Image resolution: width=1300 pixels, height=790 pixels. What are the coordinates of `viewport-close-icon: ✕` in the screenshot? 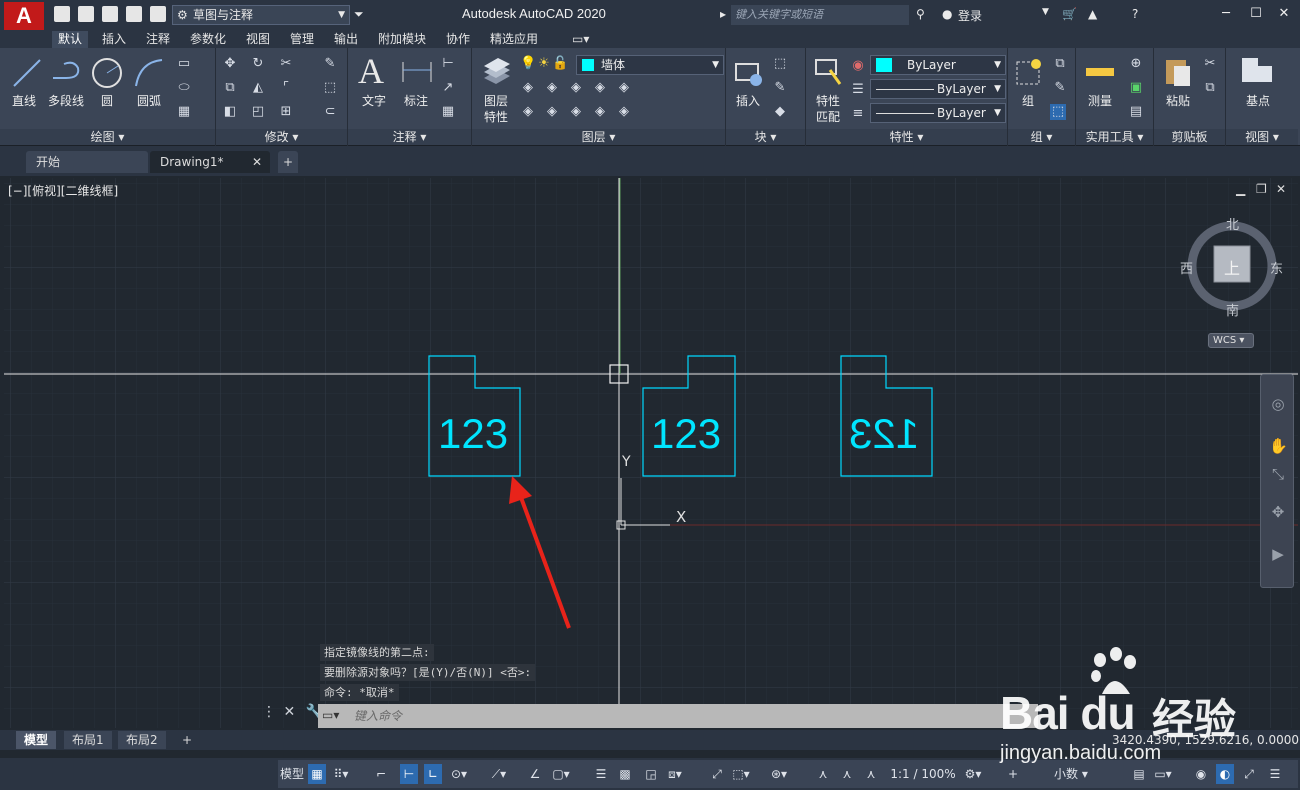 It's located at (1281, 189).